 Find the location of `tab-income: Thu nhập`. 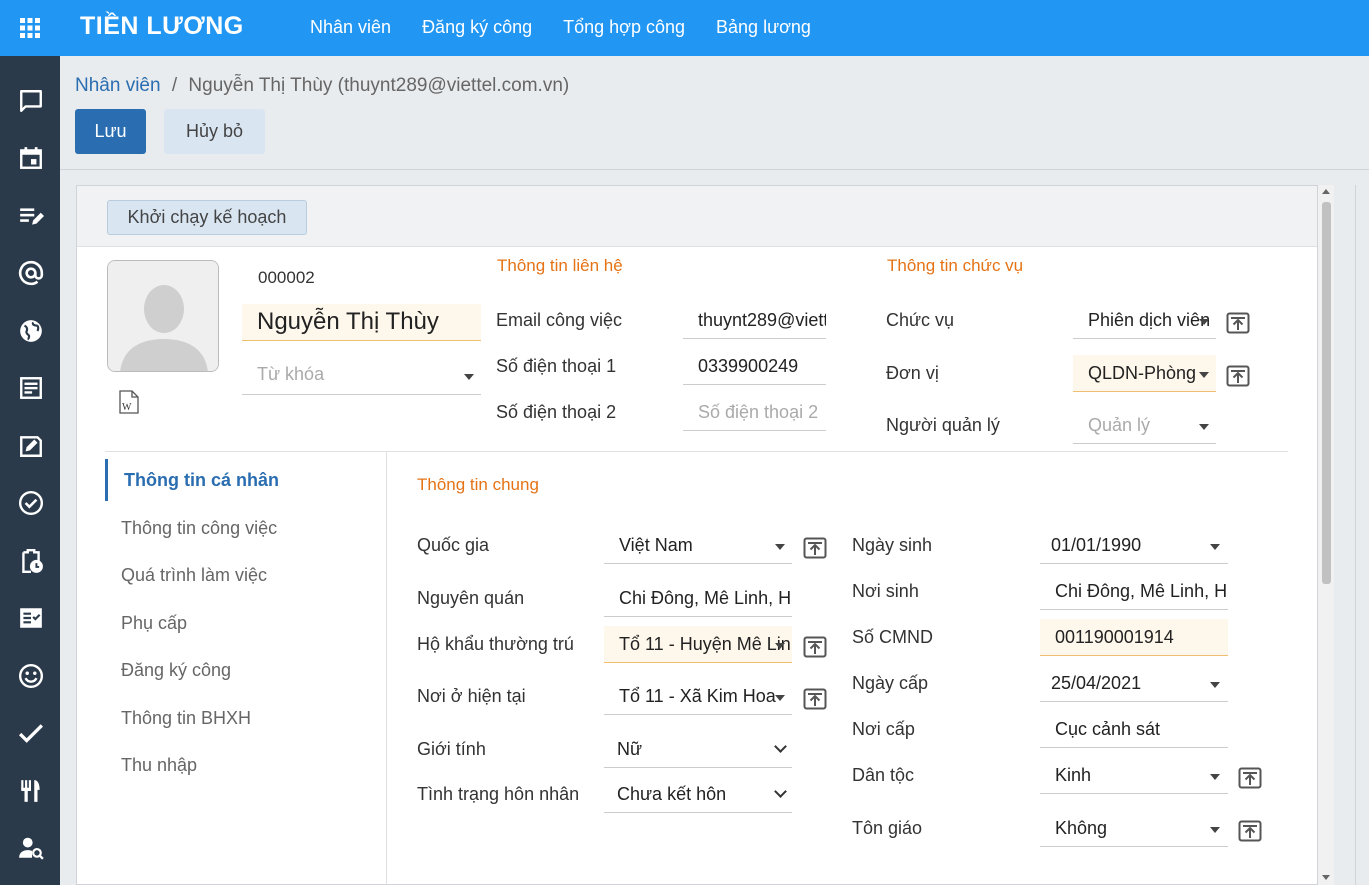

tab-income: Thu nhập is located at coordinates (159, 765).